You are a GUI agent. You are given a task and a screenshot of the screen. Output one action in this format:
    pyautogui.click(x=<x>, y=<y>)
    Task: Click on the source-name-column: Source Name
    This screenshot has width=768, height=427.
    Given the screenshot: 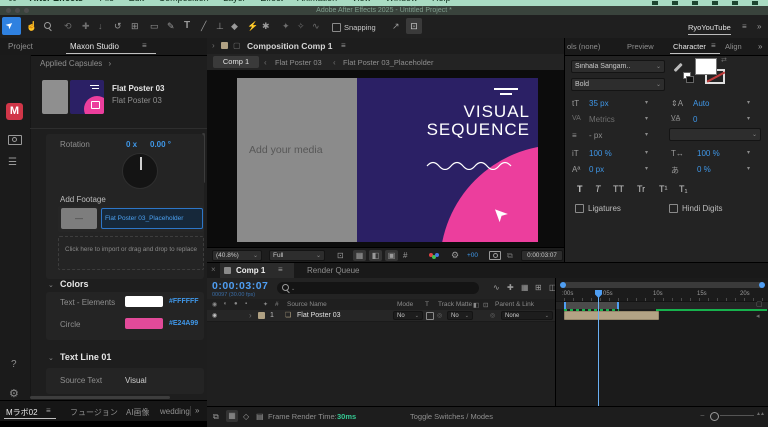 What is the action you would take?
    pyautogui.click(x=307, y=304)
    